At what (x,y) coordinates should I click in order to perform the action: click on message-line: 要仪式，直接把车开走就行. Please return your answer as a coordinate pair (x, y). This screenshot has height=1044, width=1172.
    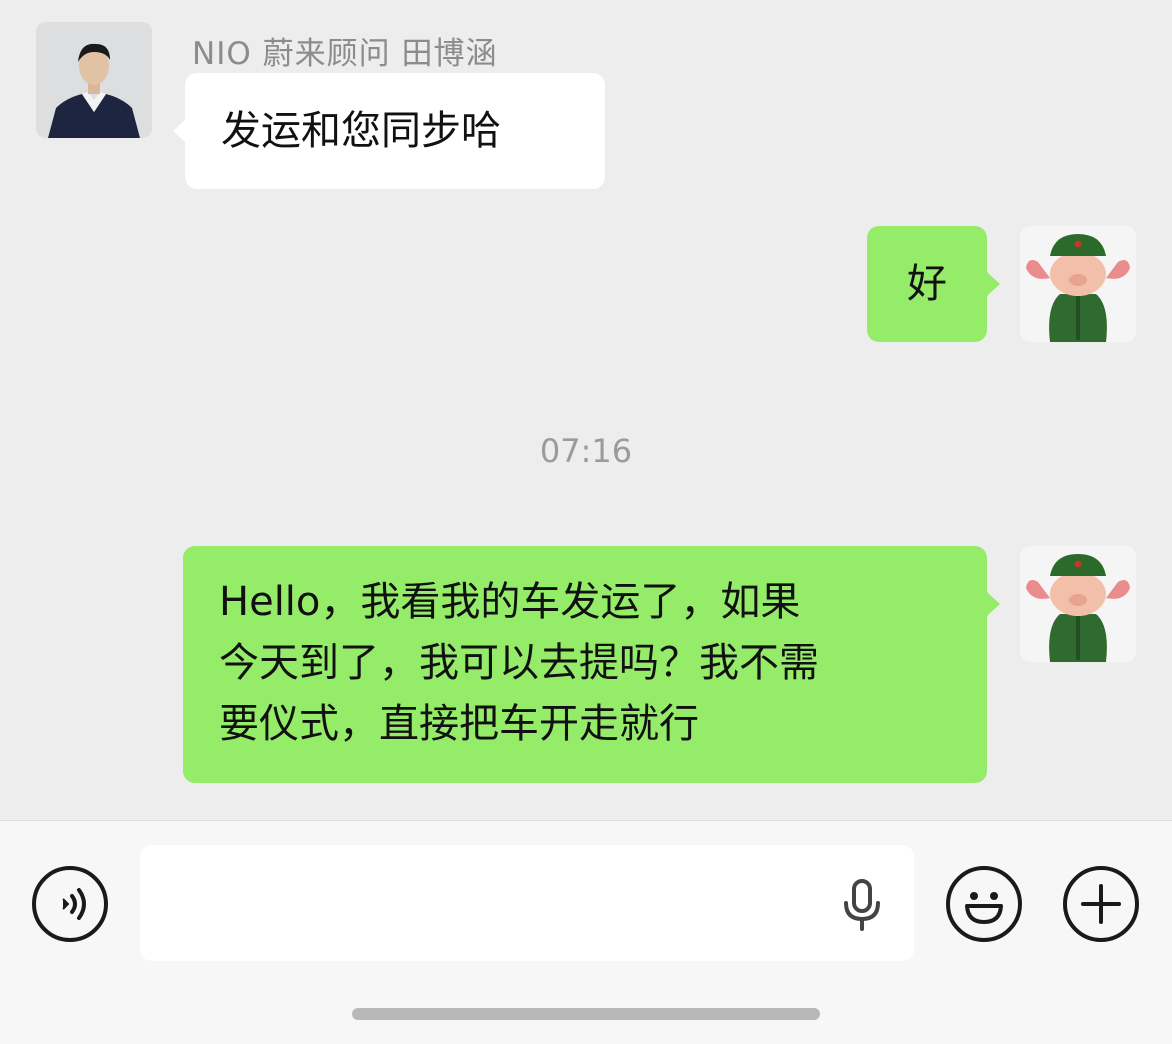
    Looking at the image, I should click on (459, 724).